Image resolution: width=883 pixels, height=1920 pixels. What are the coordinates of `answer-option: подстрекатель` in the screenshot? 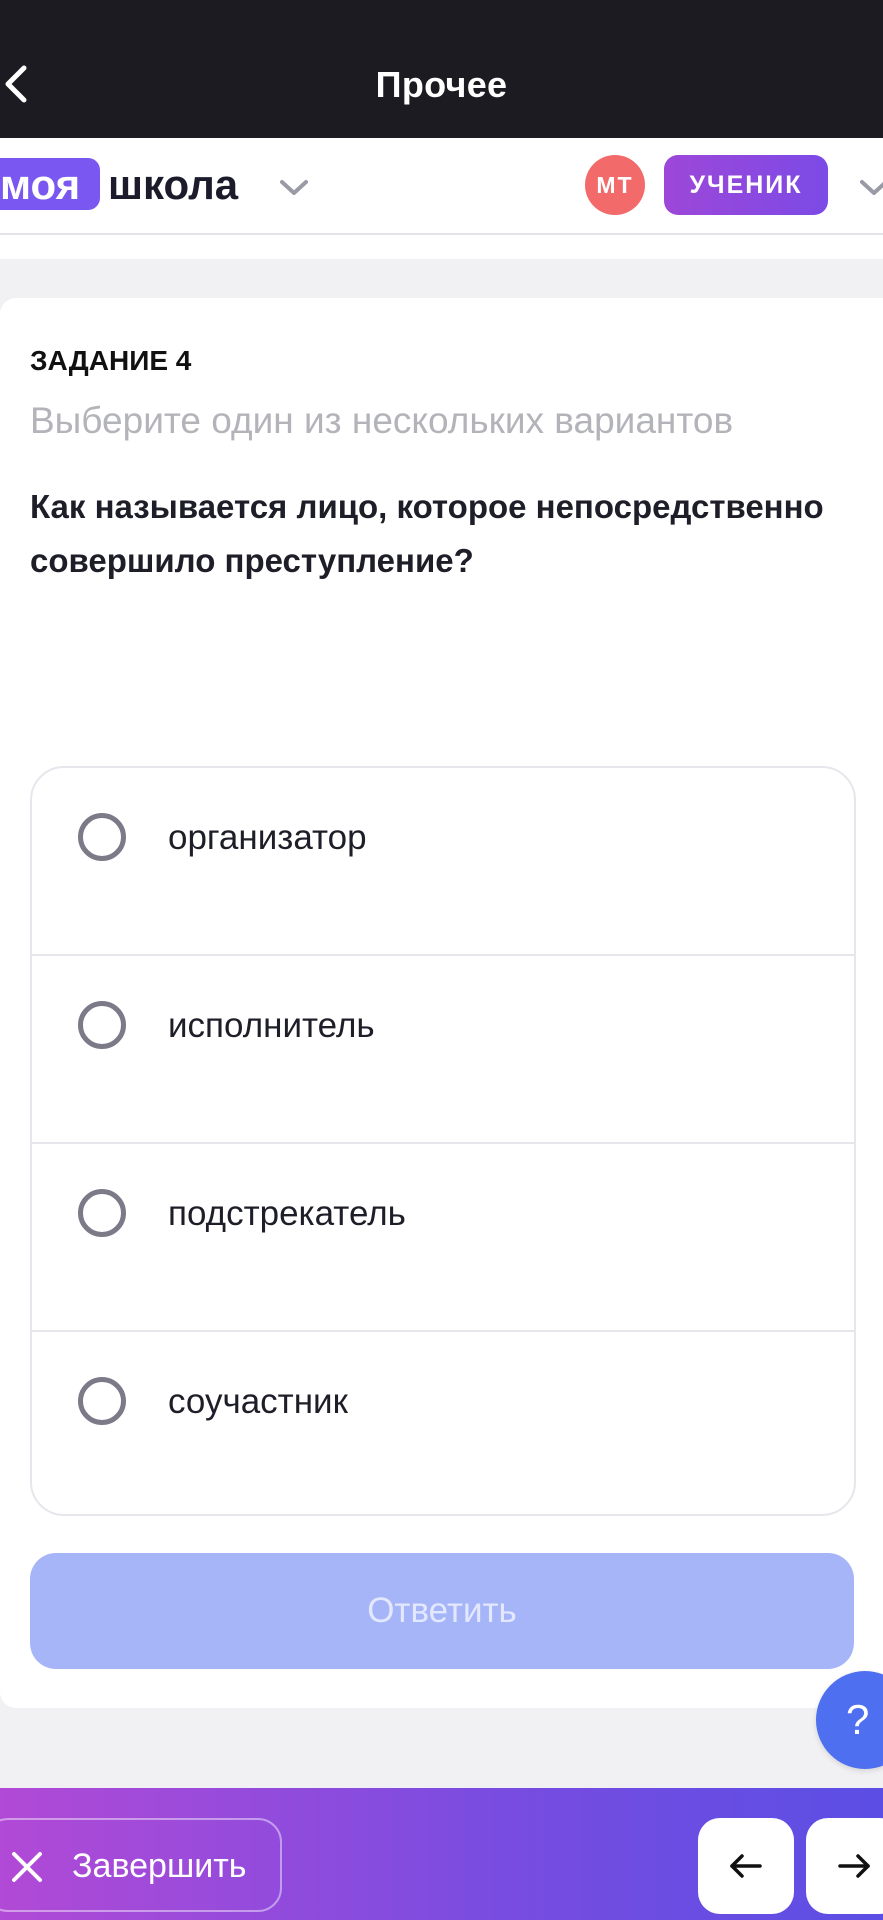 It's located at (443, 1238).